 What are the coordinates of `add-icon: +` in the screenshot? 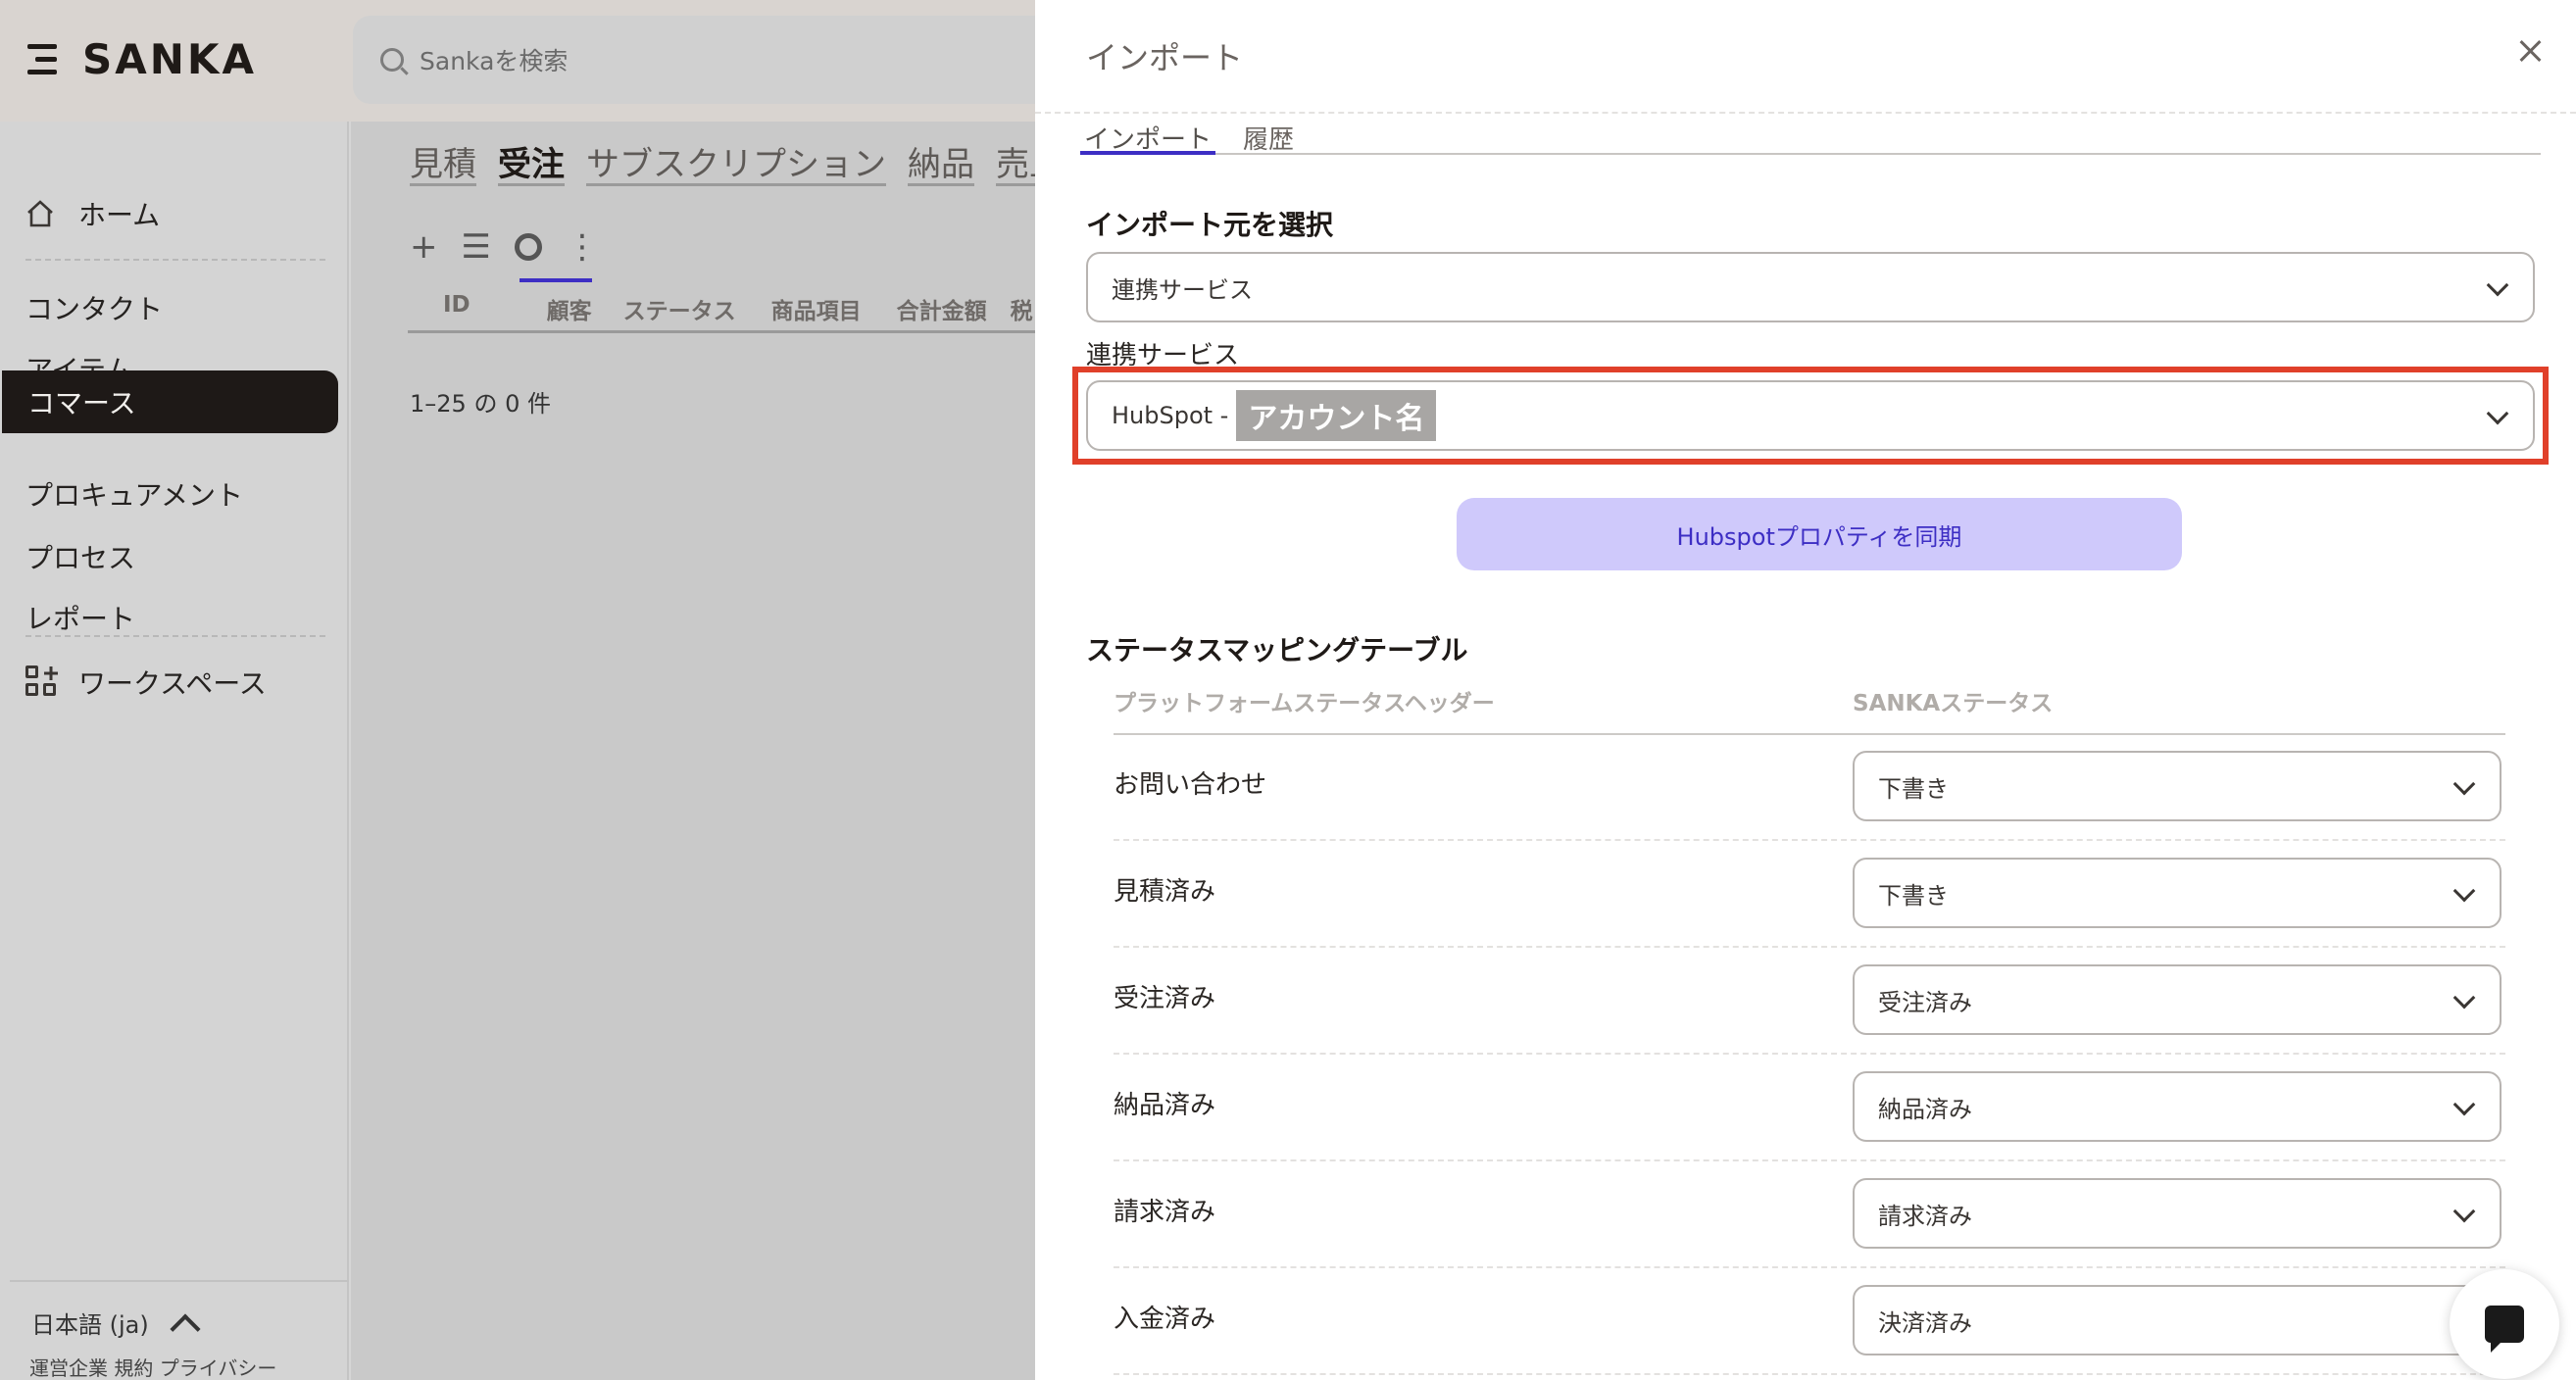 It's located at (424, 247).